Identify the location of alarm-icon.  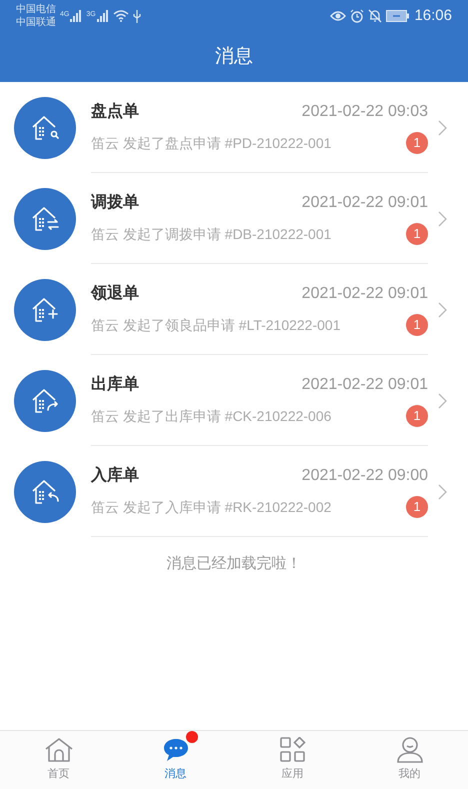
(357, 16).